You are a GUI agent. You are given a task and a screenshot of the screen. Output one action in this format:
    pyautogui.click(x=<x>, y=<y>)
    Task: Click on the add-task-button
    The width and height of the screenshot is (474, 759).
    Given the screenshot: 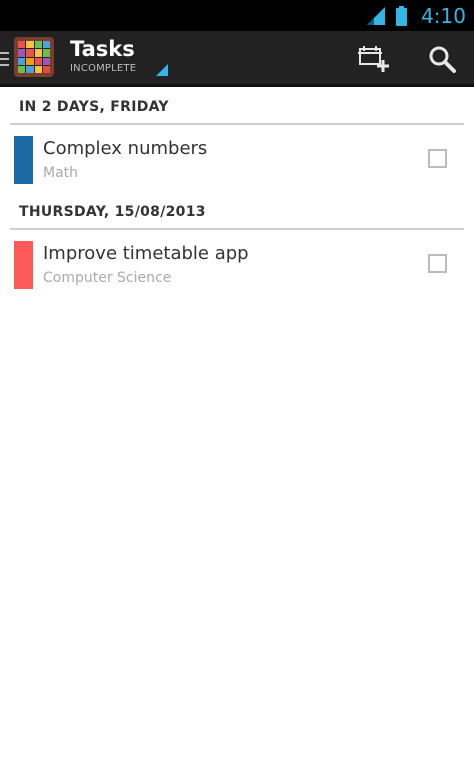 What is the action you would take?
    pyautogui.click(x=374, y=59)
    